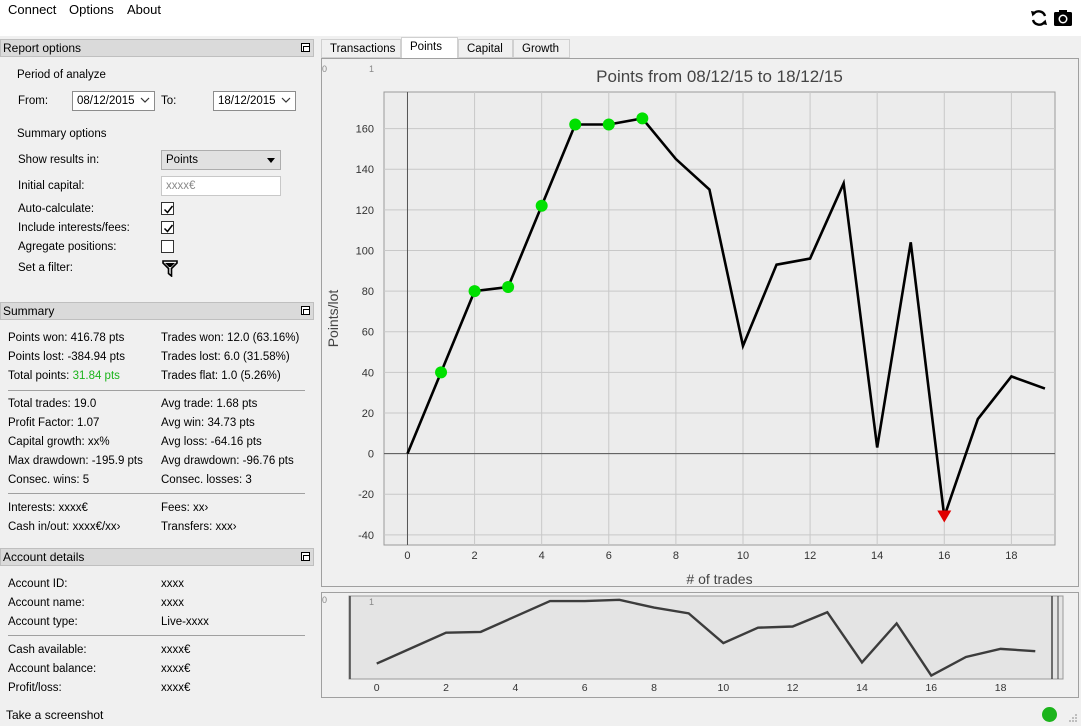 This screenshot has width=1081, height=726. Describe the element at coordinates (32, 9) in the screenshot. I see `menu-connect: Connect` at that location.